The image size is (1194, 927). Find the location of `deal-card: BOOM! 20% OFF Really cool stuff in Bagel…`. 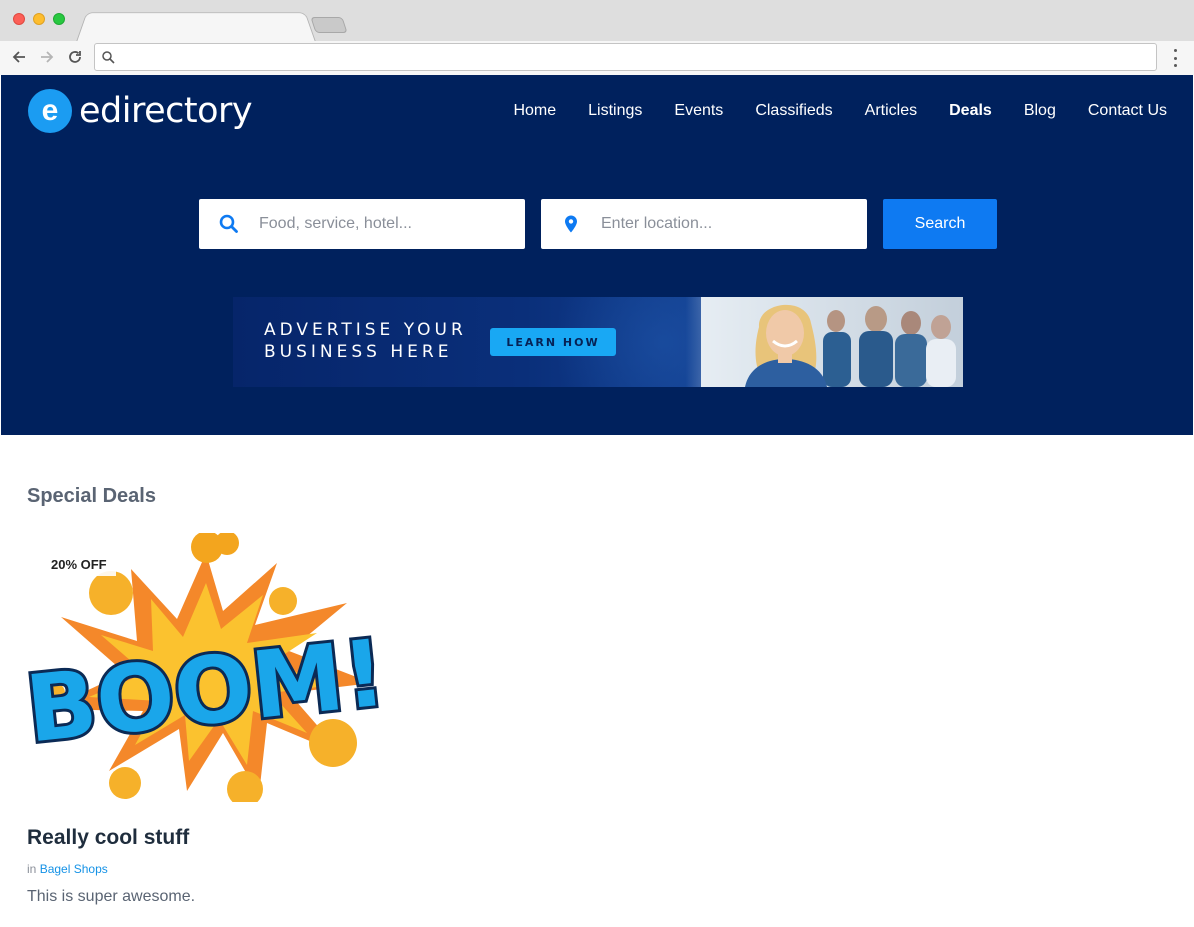

deal-card: BOOM! 20% OFF Really cool stuff in Bagel… is located at coordinates (206, 719).